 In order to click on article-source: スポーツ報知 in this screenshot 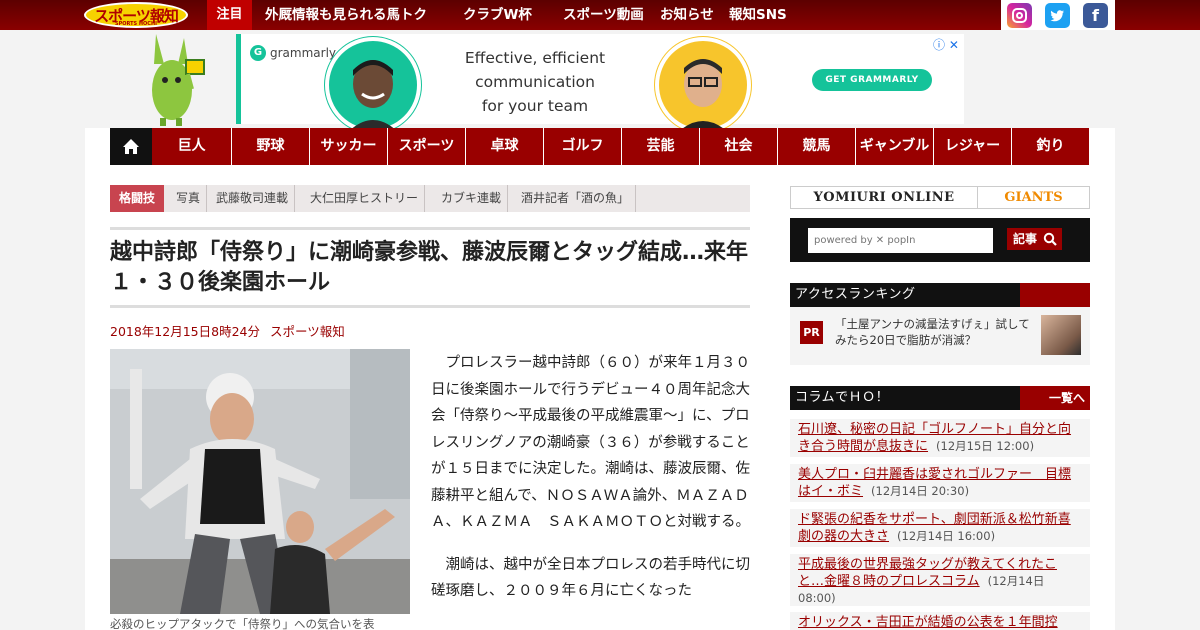, I will do `click(307, 331)`.